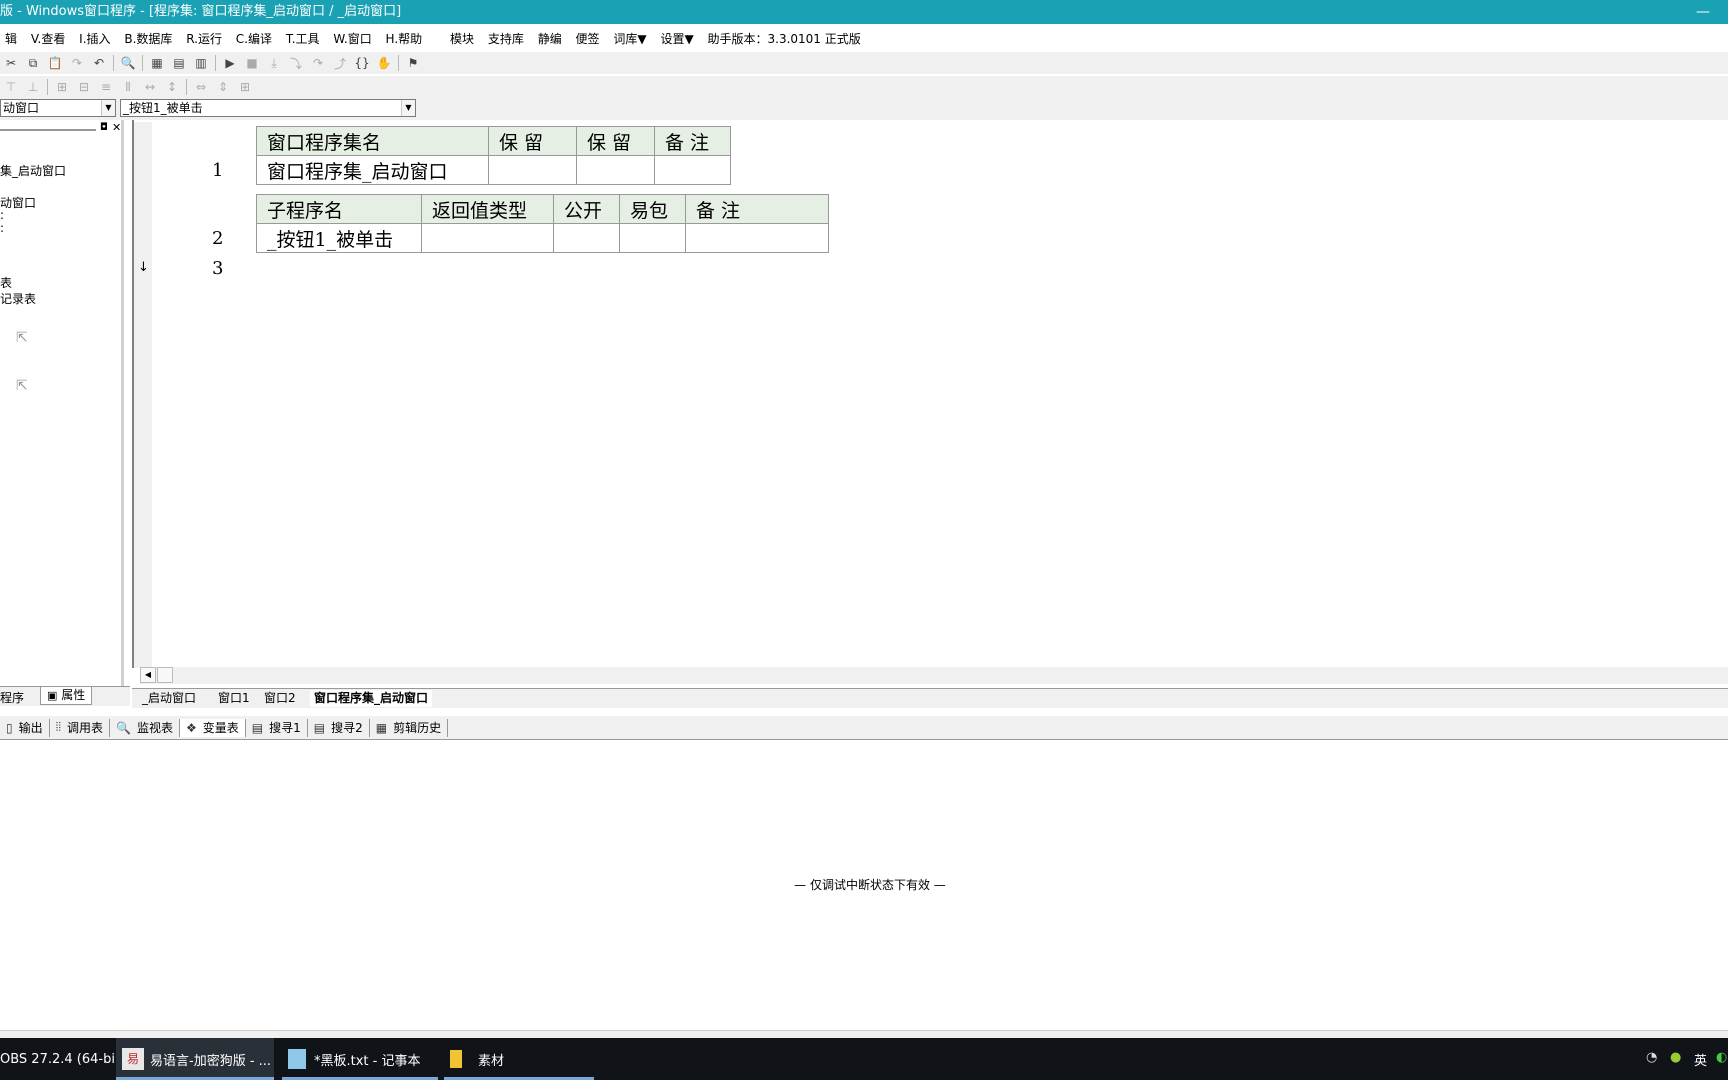 This screenshot has height=1080, width=1728. Describe the element at coordinates (339, 238) in the screenshot. I see `subroutine-name-cell: _按钮1_被单击` at that location.